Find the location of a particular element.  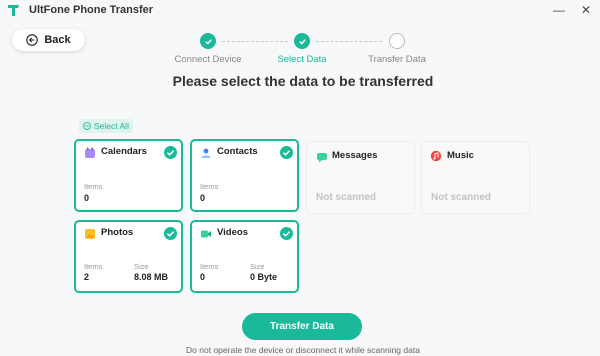

data-card-calendars: Calendars Items 0 is located at coordinates (128, 175).